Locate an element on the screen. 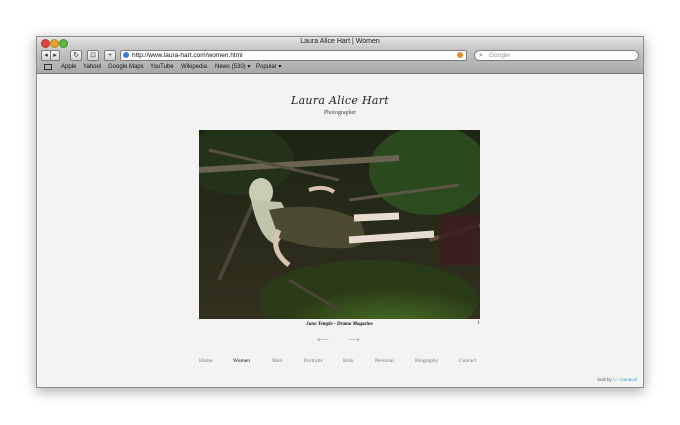 The width and height of the screenshot is (680, 425). bookmark-youtube: YouTube is located at coordinates (162, 67).